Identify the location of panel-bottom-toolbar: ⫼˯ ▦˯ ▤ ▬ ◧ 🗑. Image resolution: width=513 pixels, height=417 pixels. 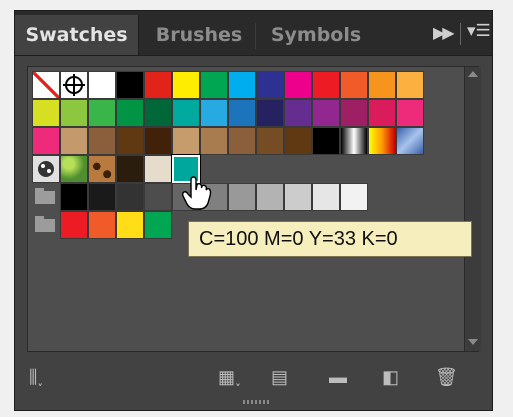
(253, 377).